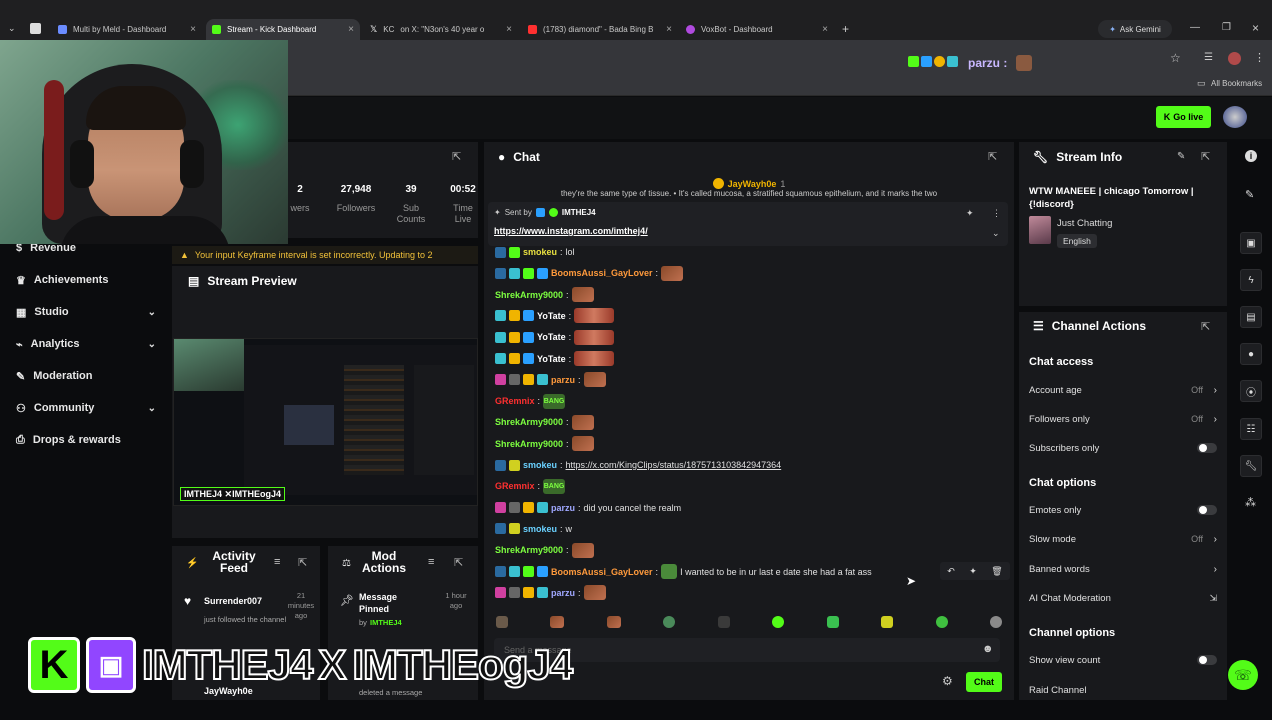  I want to click on browser-menu-icon: ⋮, so click(1259, 57).